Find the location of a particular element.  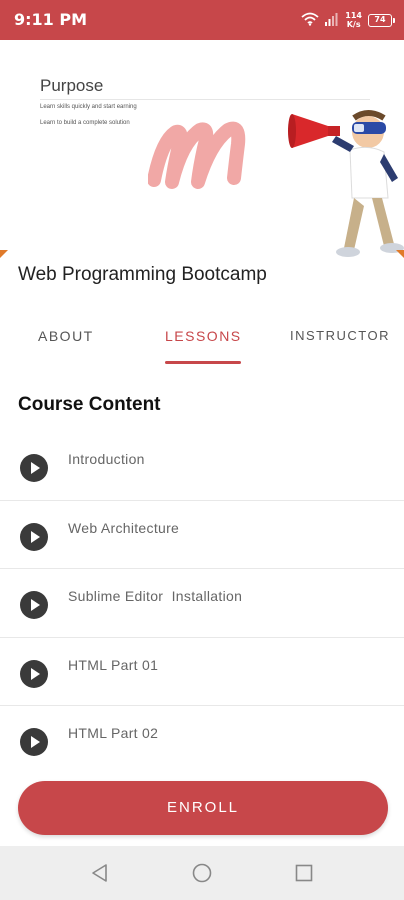

course-title: Web Programming Bootcamp is located at coordinates (142, 274).